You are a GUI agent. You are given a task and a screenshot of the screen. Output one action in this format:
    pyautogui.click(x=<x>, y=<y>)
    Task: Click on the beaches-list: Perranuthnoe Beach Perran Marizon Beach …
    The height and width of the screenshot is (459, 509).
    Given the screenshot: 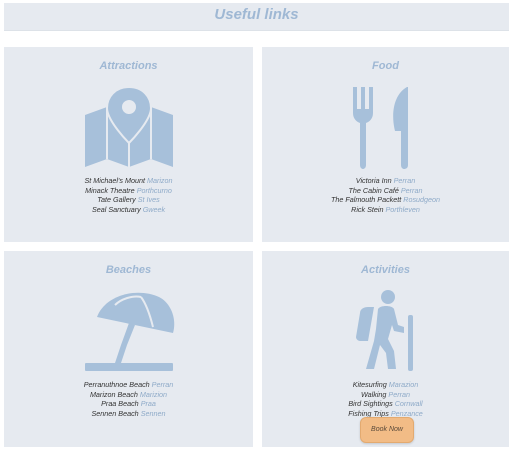 What is the action you would take?
    pyautogui.click(x=128, y=399)
    